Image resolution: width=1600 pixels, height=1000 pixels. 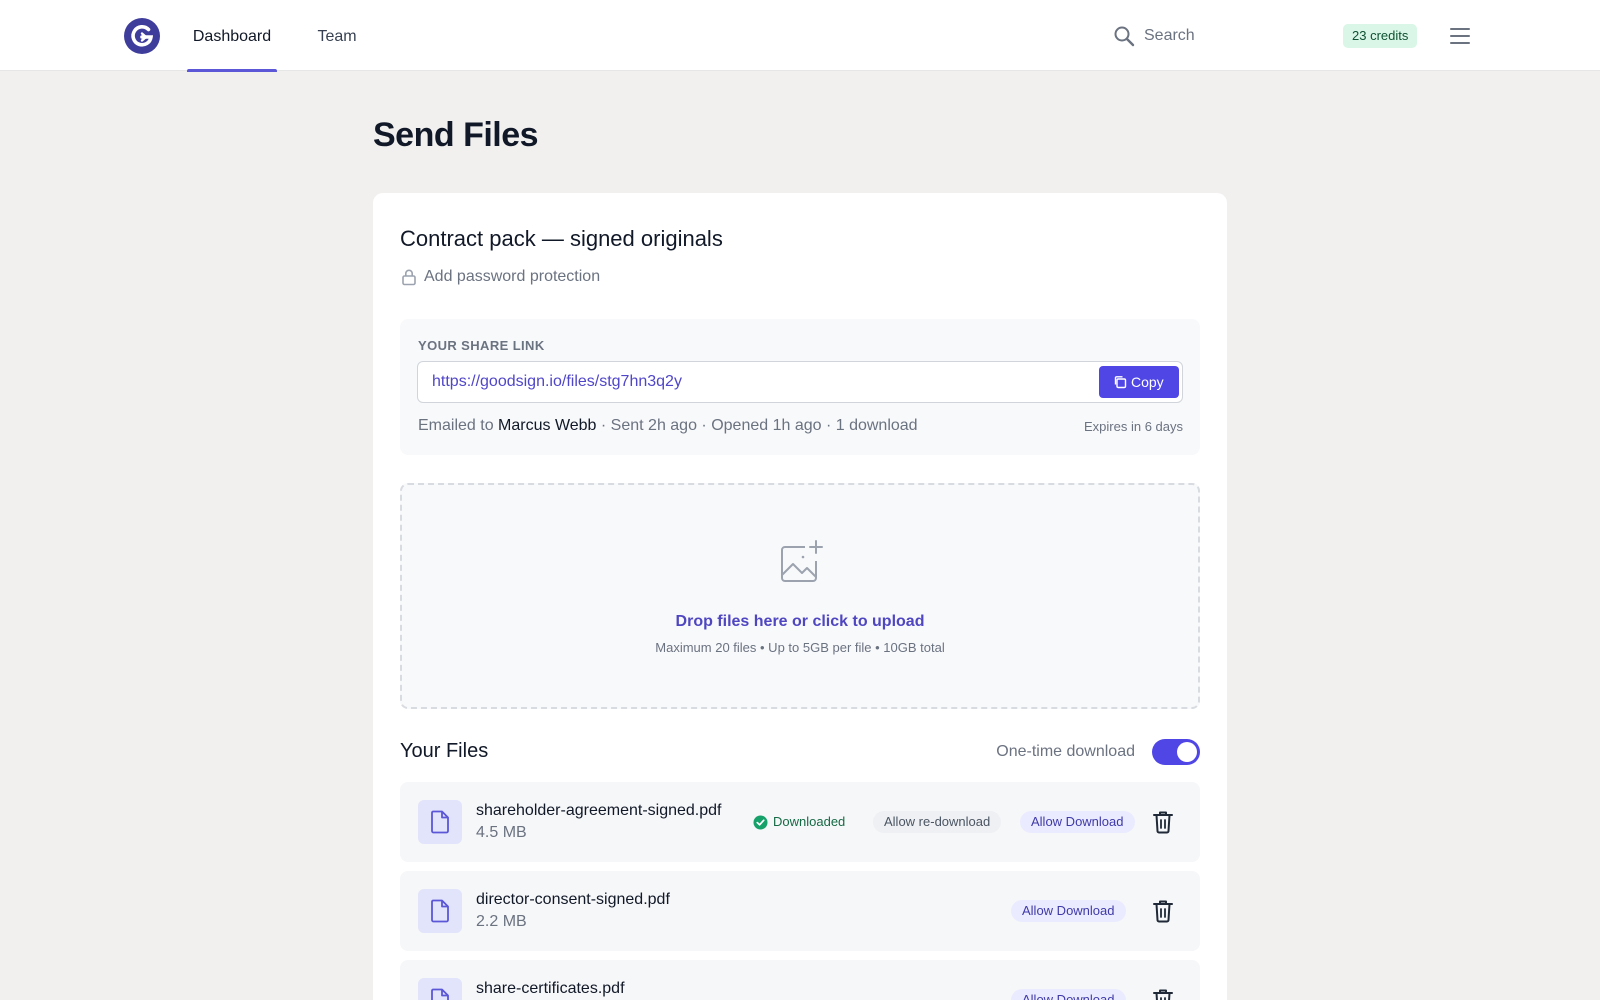 I want to click on file-row: share-certificates.pdf Allow Download, so click(x=800, y=980).